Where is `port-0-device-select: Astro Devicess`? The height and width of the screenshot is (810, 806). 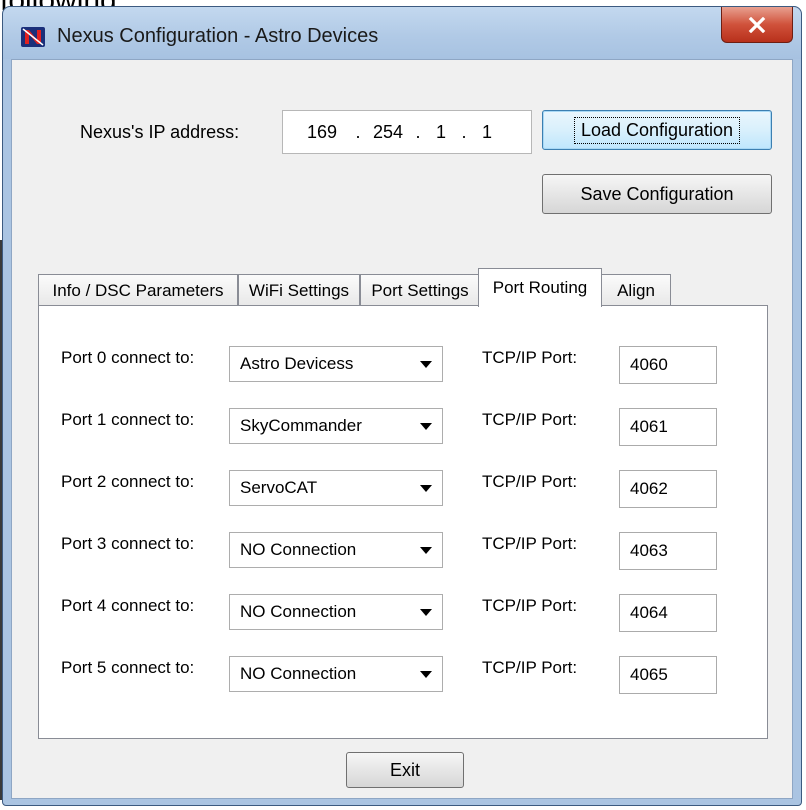 port-0-device-select: Astro Devicess is located at coordinates (336, 364).